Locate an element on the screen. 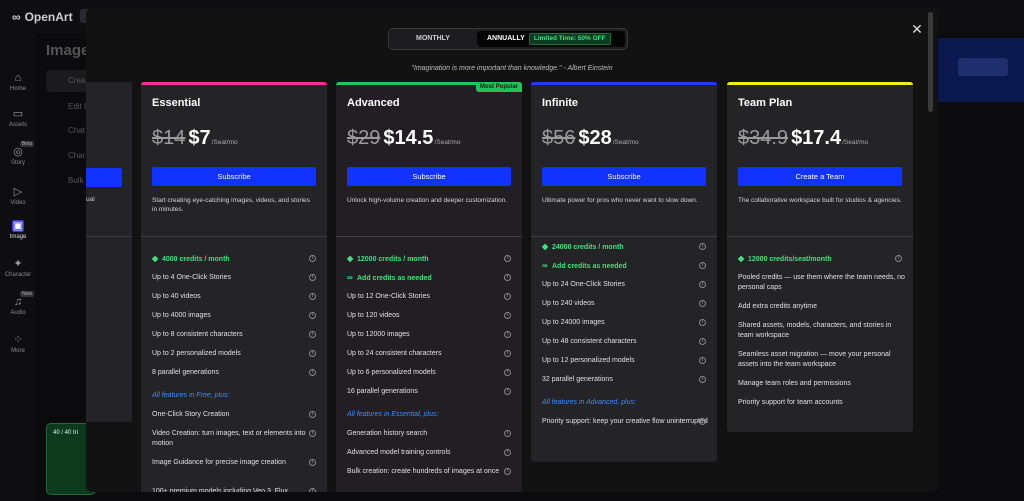 The image size is (1024, 501). most-popular-badge: Most Popular is located at coordinates (498, 87).